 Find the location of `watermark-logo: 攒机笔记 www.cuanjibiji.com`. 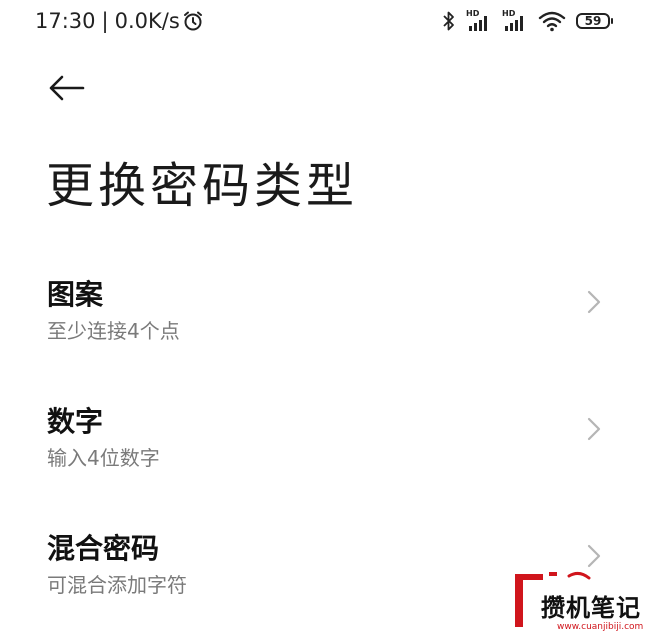

watermark-logo: 攒机笔记 www.cuanjibiji.com is located at coordinates (578, 601).